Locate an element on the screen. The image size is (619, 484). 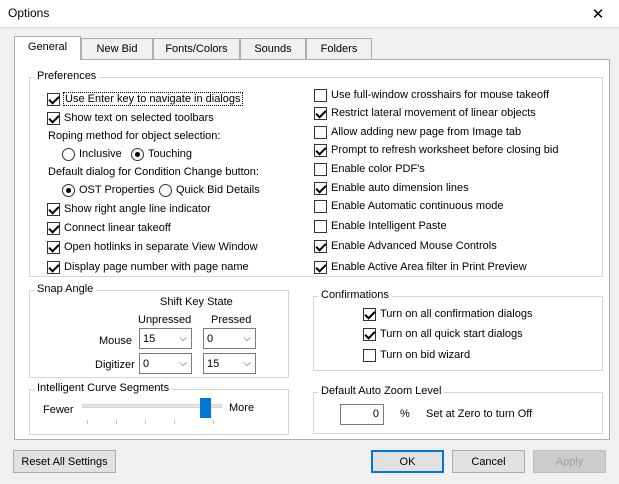
show-text-toolbars-checkbox: Show text on selected toolbars is located at coordinates (130, 118).